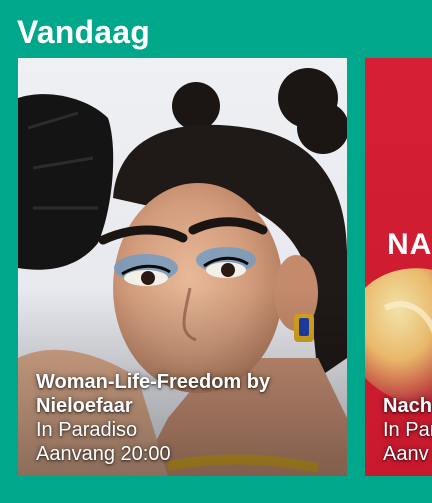 The height and width of the screenshot is (503, 432). Describe the element at coordinates (406, 454) in the screenshot. I see `event-time: Aanv` at that location.